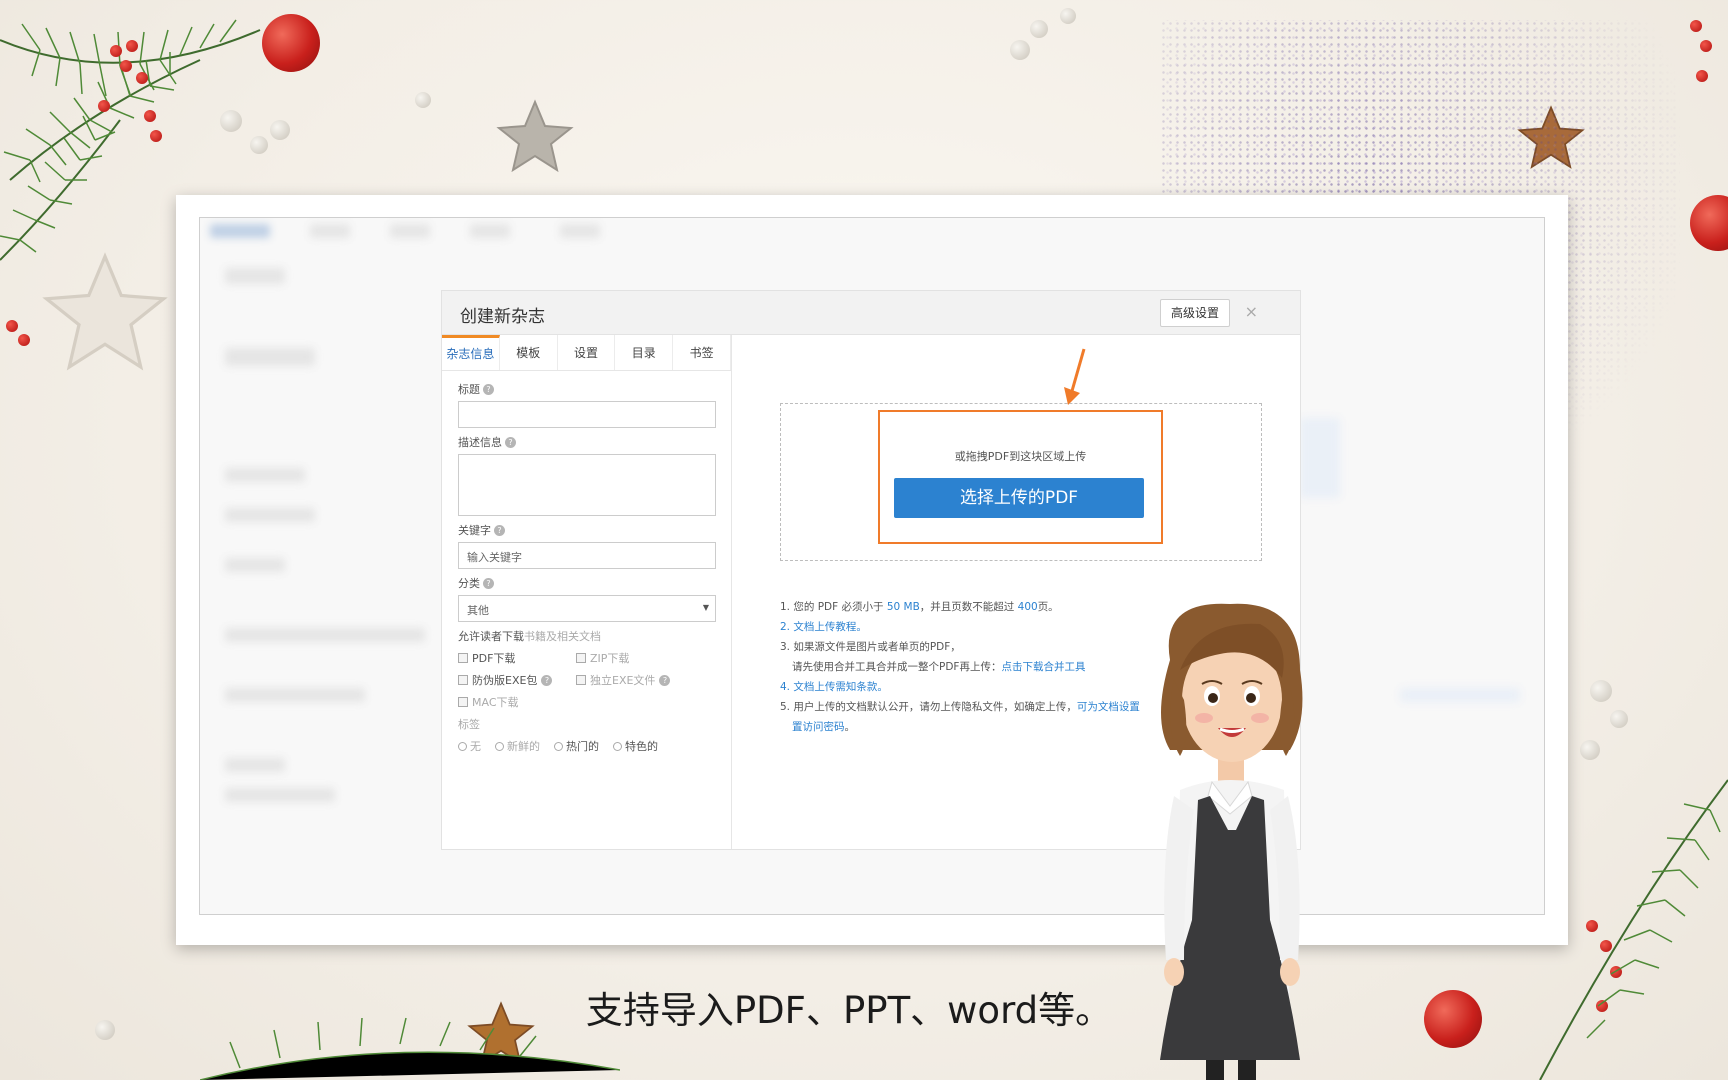 Image resolution: width=1728 pixels, height=1080 pixels. What do you see at coordinates (705, 607) in the screenshot?
I see `chevron-down-icon: ▼` at bounding box center [705, 607].